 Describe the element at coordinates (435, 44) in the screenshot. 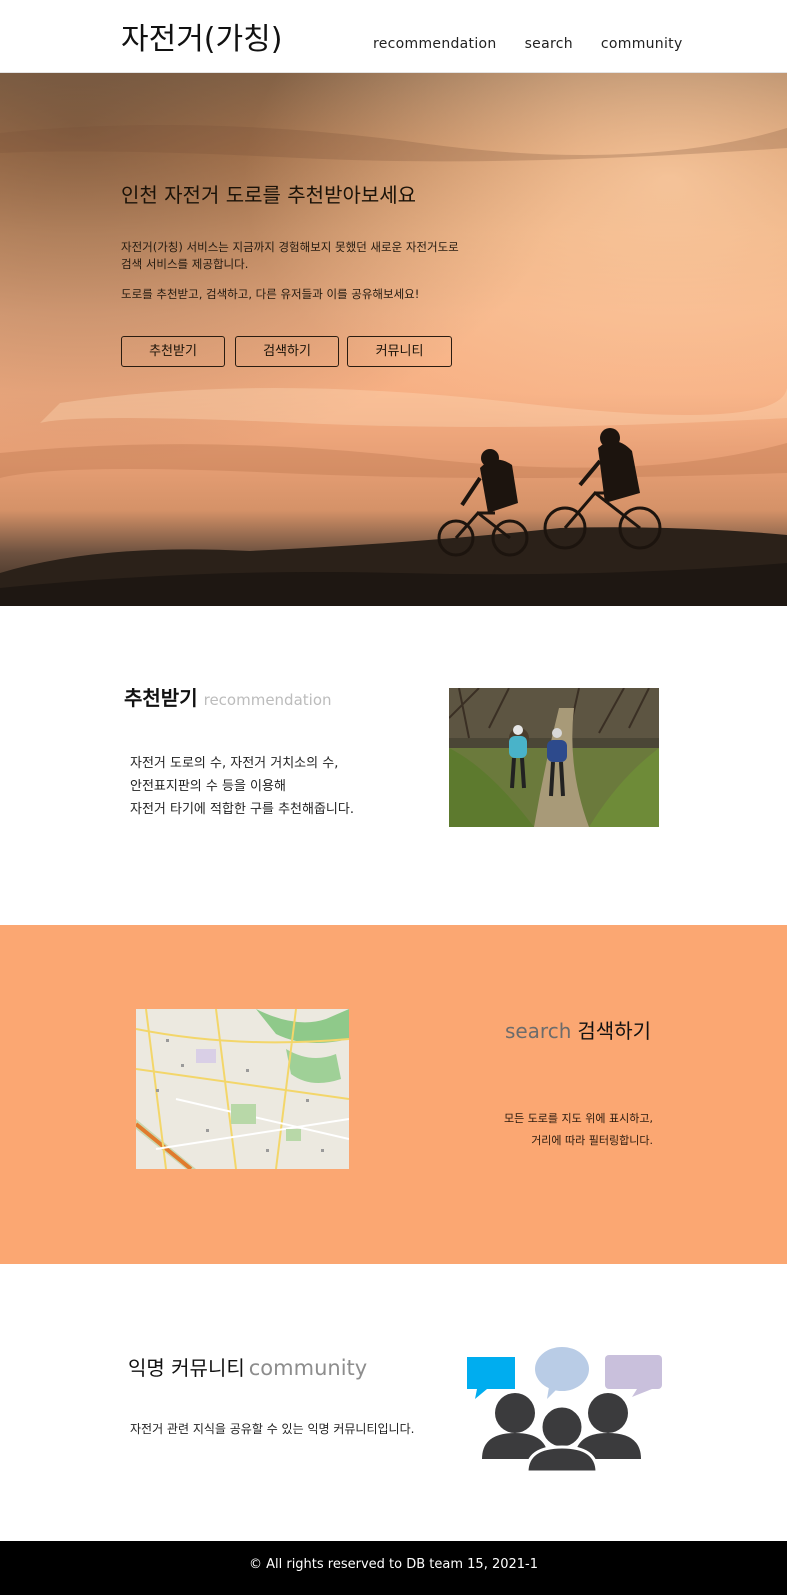

I see `nav-recommendation: recommendation` at that location.